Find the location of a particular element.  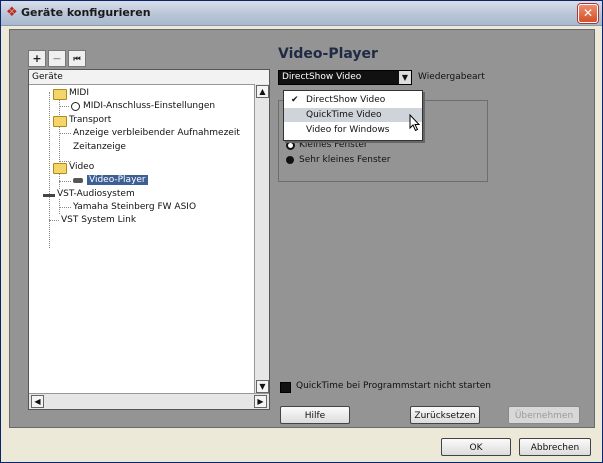

tree-item-vst-system-link: VST System Link is located at coordinates (98, 220).